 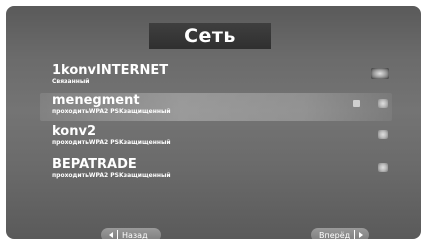 What do you see at coordinates (217, 171) in the screenshot?
I see `network-item-bepatrade: BEPATRADE проходитьWPA2 PSKзащищенный` at bounding box center [217, 171].